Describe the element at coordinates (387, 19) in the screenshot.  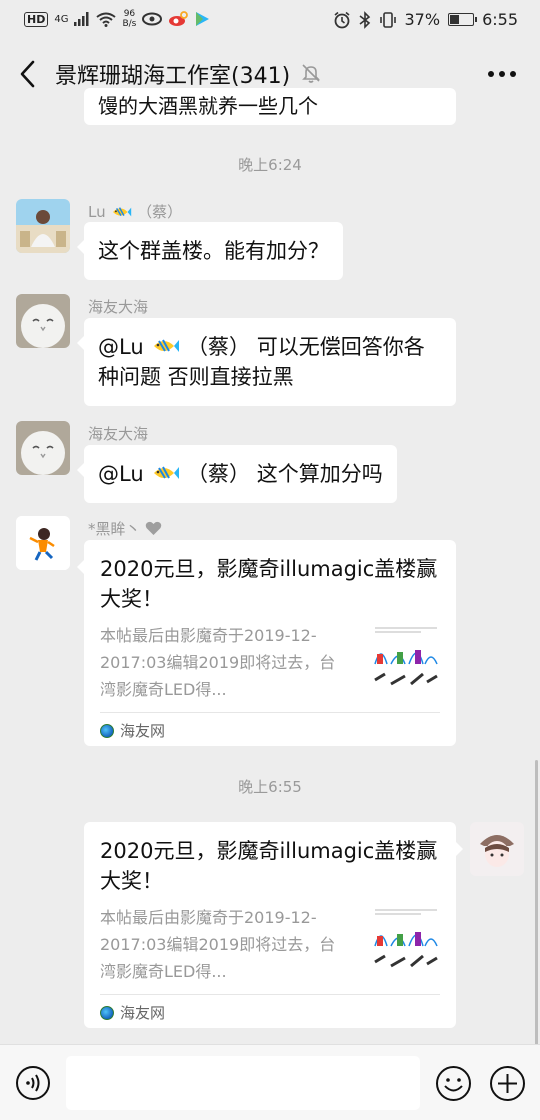
I see `vibrate-icon` at that location.